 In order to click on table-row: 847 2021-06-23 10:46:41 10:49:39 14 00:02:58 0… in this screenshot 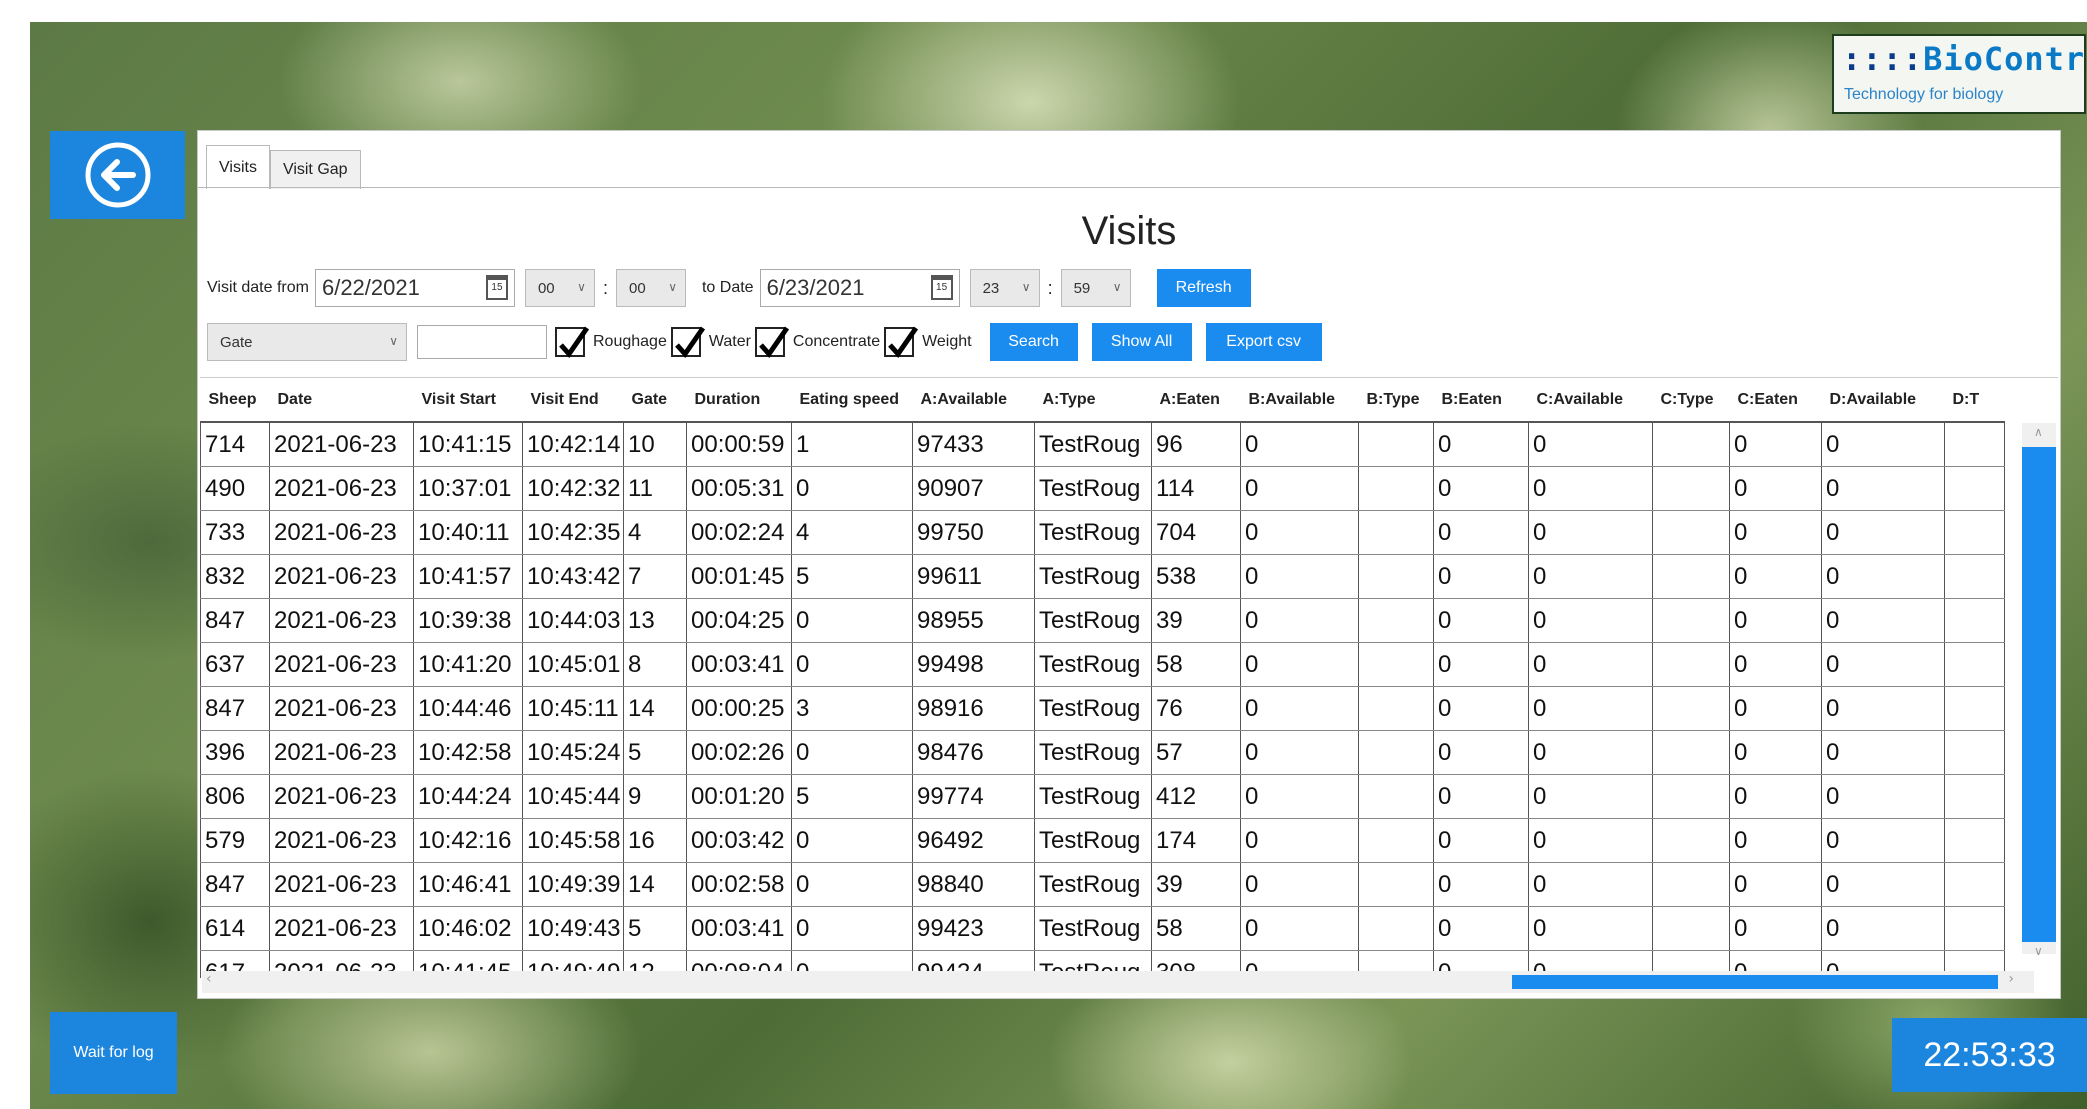, I will do `click(1102, 884)`.